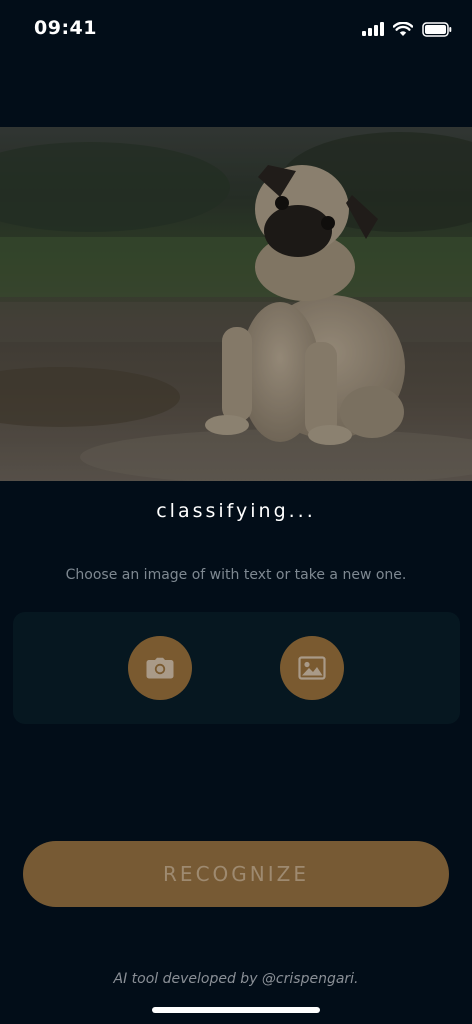  I want to click on footer-credit: AI tool developed by @crispengari., so click(236, 979).